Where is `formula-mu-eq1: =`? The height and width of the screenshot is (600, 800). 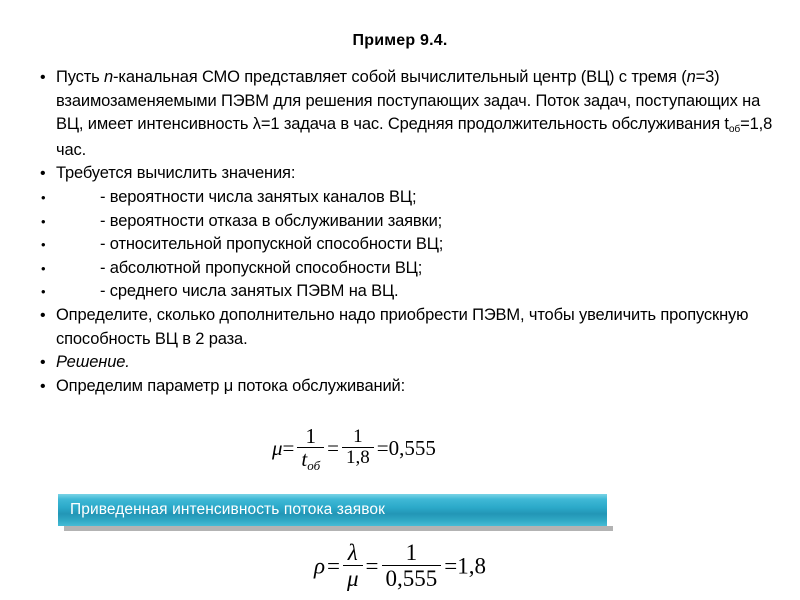
formula-mu-eq1: = is located at coordinates (288, 447).